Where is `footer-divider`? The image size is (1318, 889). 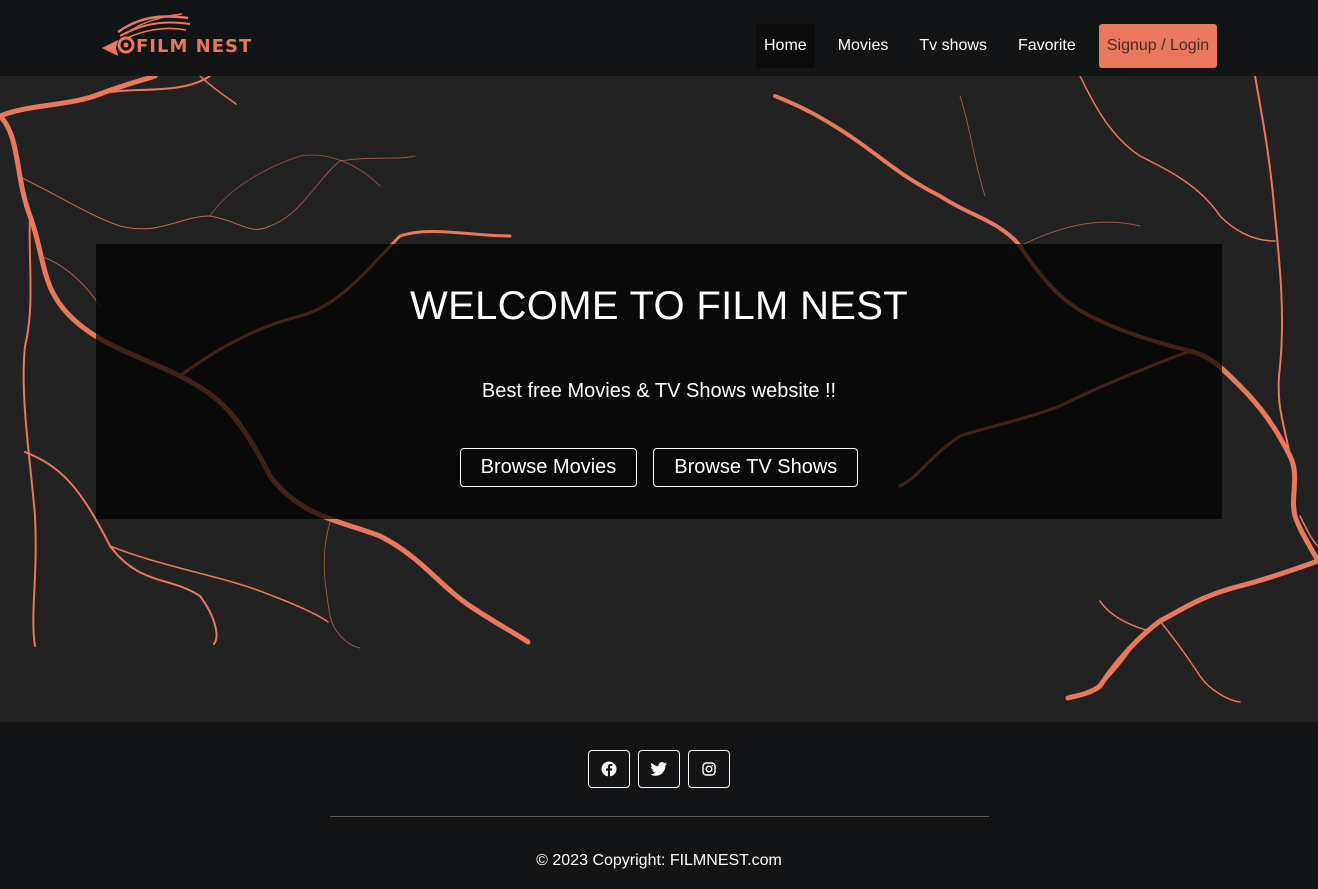
footer-divider is located at coordinates (659, 816).